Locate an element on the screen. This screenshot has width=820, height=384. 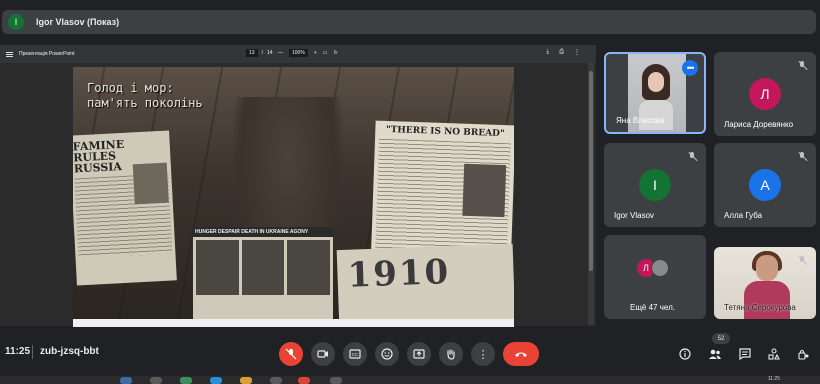
zoom-level: 100% is located at coordinates (298, 53).